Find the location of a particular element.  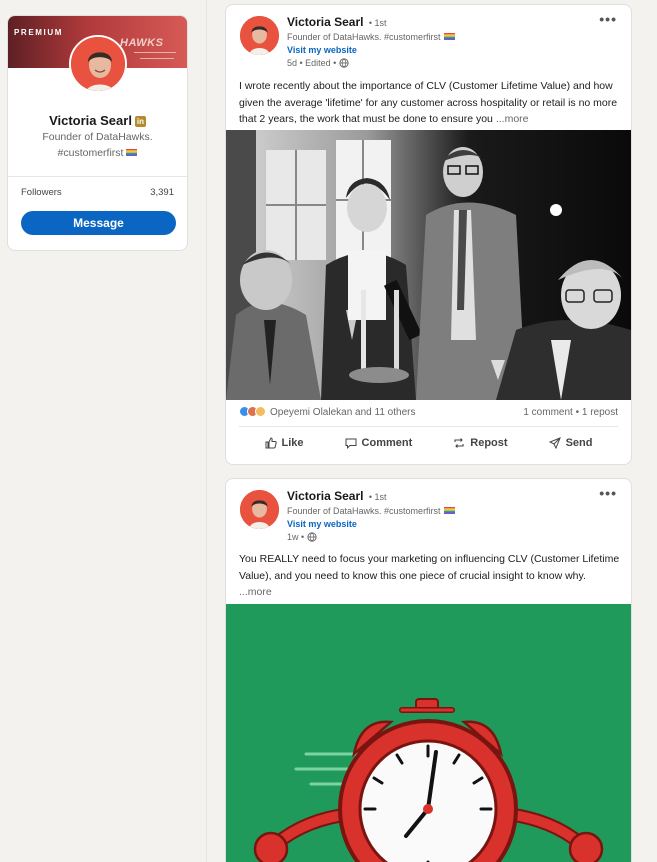

post-meta: 1w • is located at coordinates (302, 537).